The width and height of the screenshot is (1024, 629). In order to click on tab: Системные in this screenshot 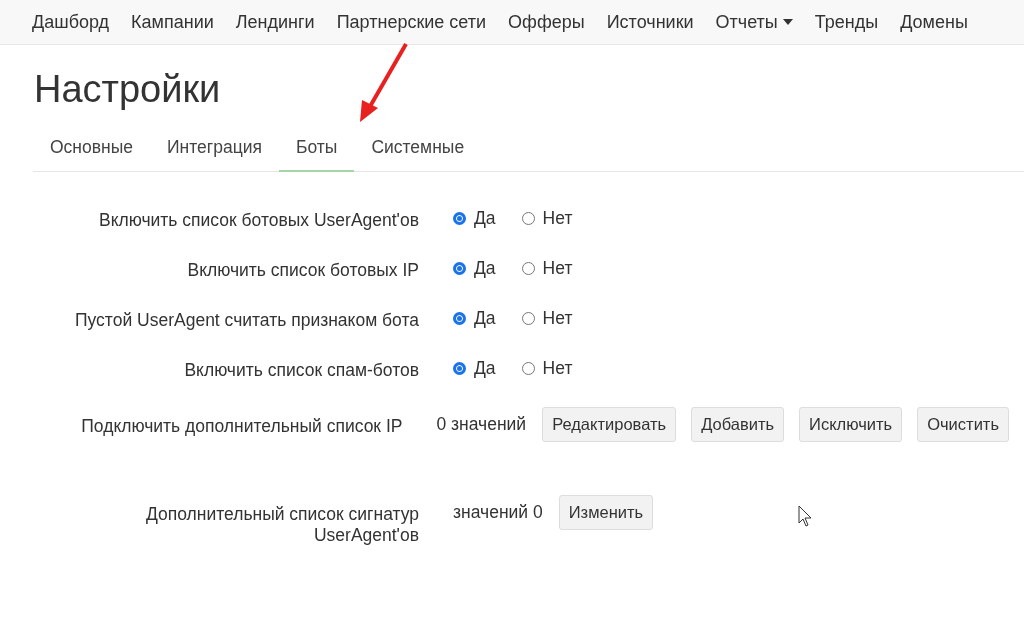, I will do `click(418, 149)`.